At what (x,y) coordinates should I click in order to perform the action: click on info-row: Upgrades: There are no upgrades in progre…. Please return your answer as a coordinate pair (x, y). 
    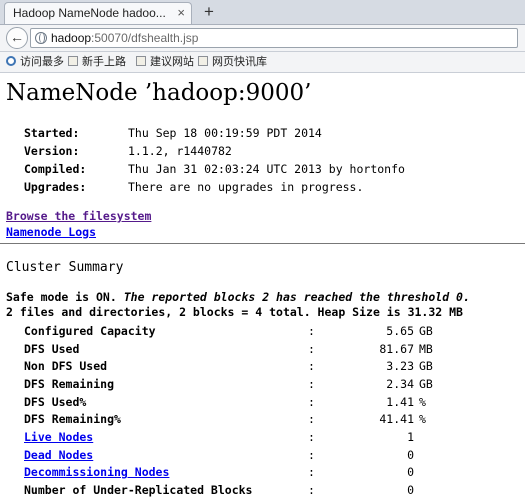
    Looking at the image, I should click on (214, 187).